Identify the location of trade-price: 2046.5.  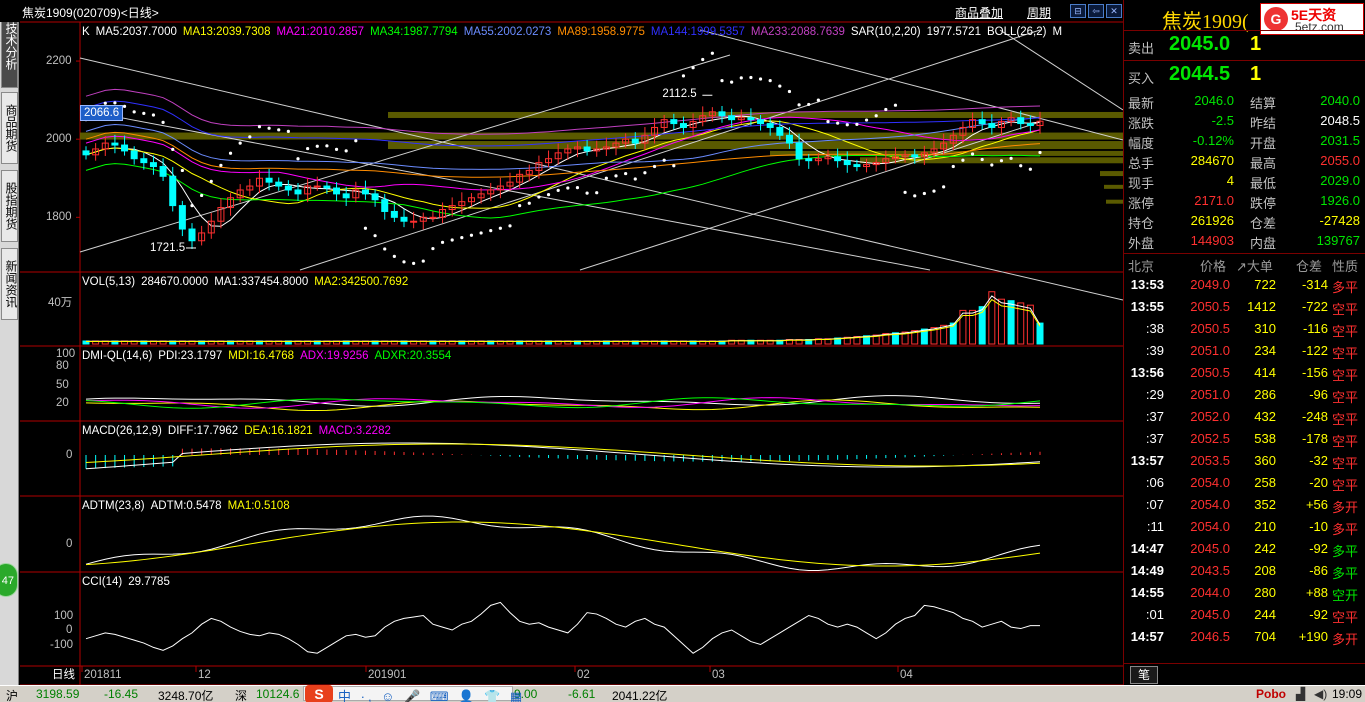
(1210, 636).